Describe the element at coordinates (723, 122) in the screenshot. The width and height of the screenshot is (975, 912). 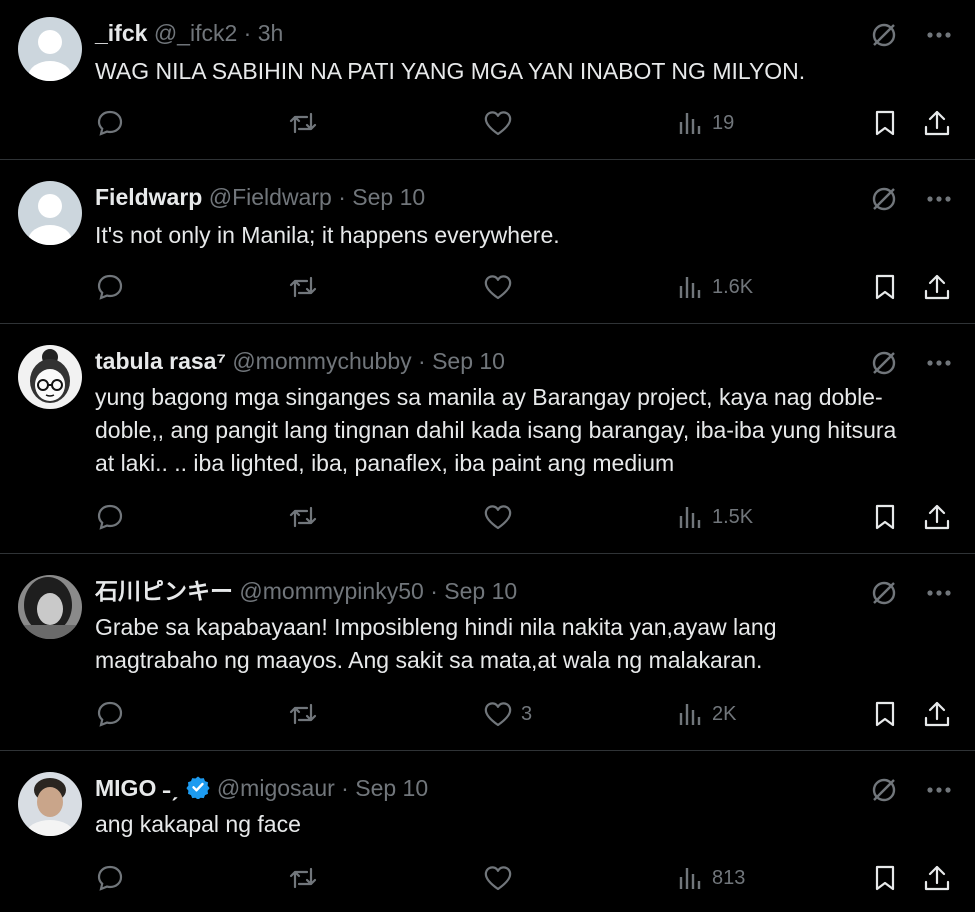
I see `view-count: 19` at that location.